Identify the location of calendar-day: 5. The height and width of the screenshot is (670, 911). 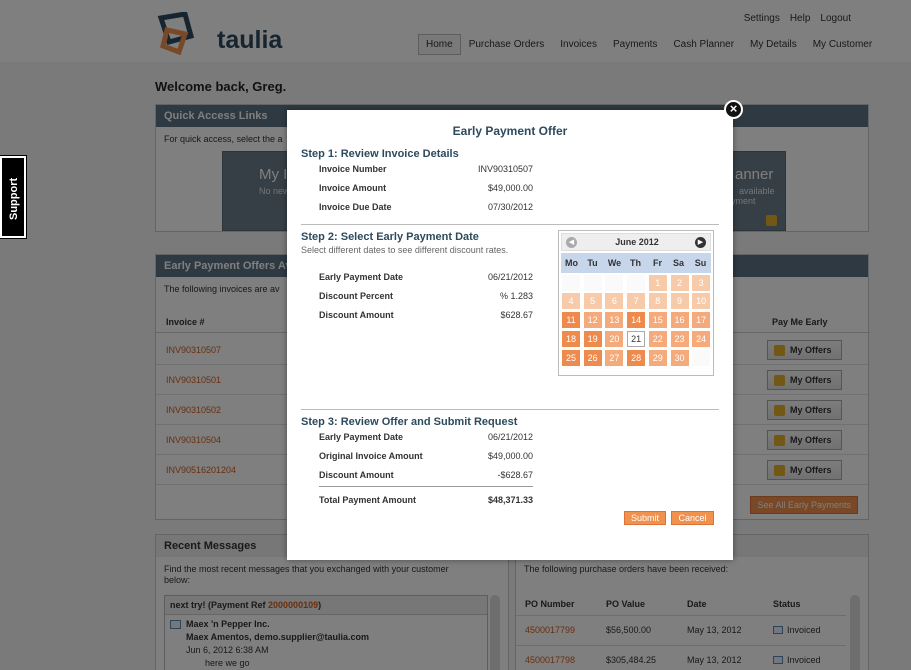
(592, 301).